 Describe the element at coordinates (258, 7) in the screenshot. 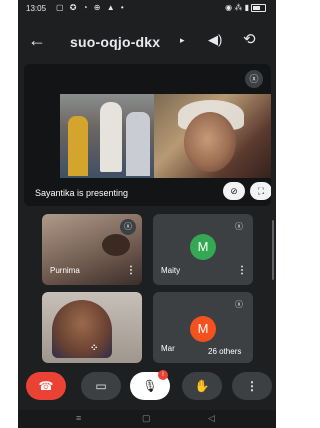

I see `battery-icon` at that location.